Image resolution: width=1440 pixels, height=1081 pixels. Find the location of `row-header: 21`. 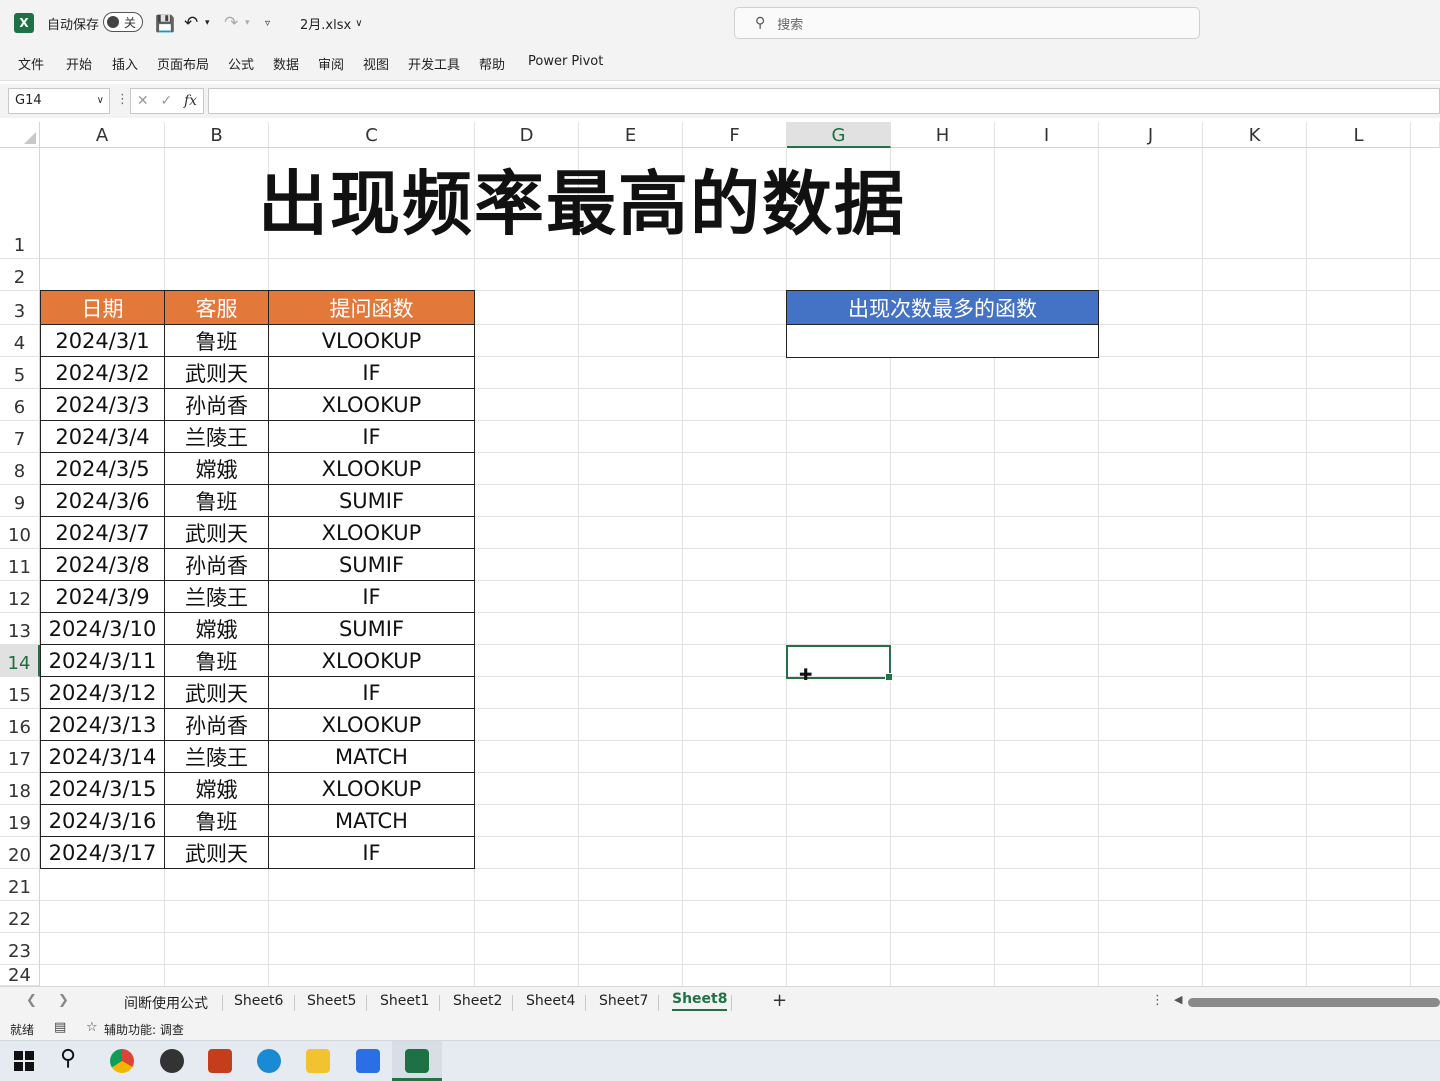

row-header: 21 is located at coordinates (20, 885).